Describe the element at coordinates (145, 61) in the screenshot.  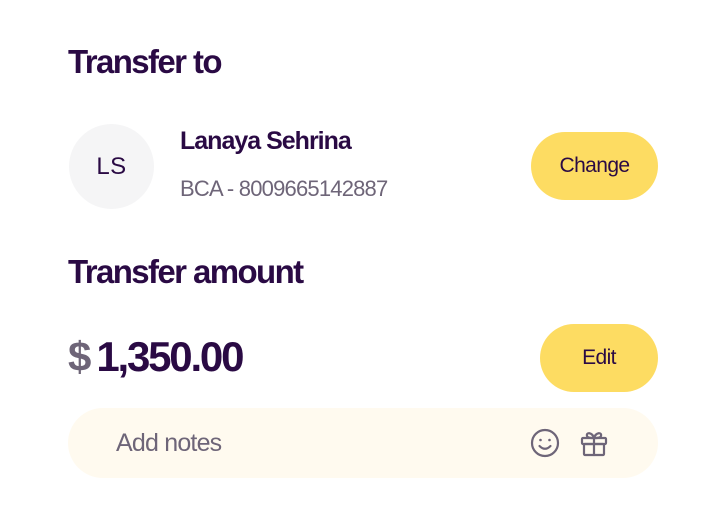
I see `transfer-to-title: Transfer to` at that location.